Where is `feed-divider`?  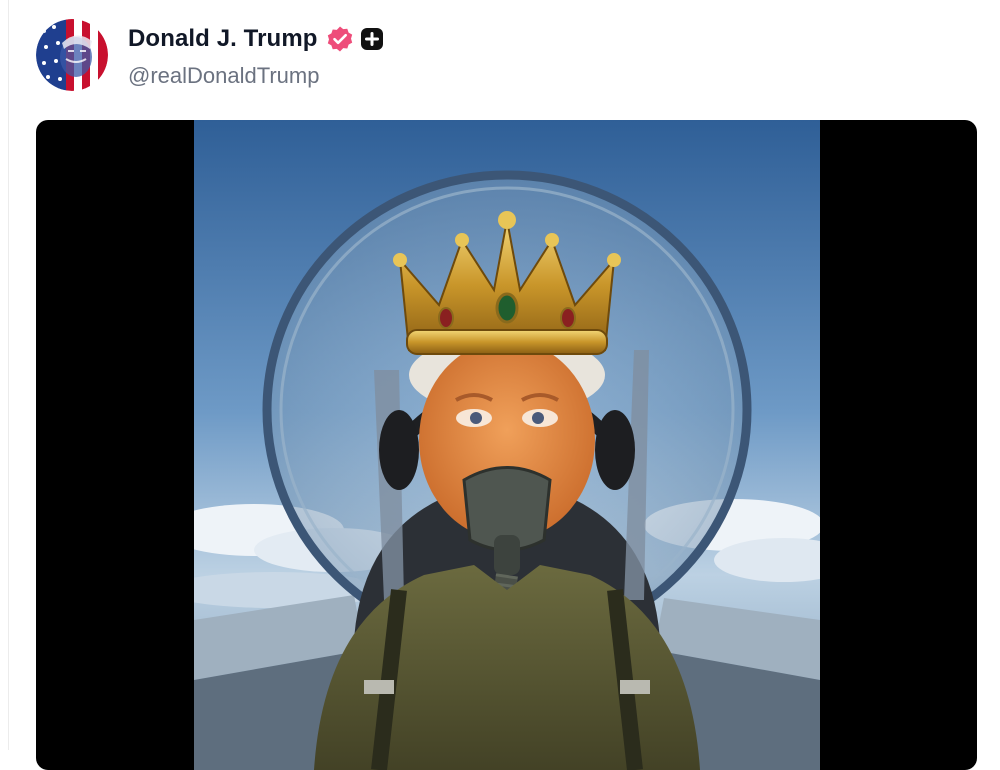
feed-divider is located at coordinates (8, 375).